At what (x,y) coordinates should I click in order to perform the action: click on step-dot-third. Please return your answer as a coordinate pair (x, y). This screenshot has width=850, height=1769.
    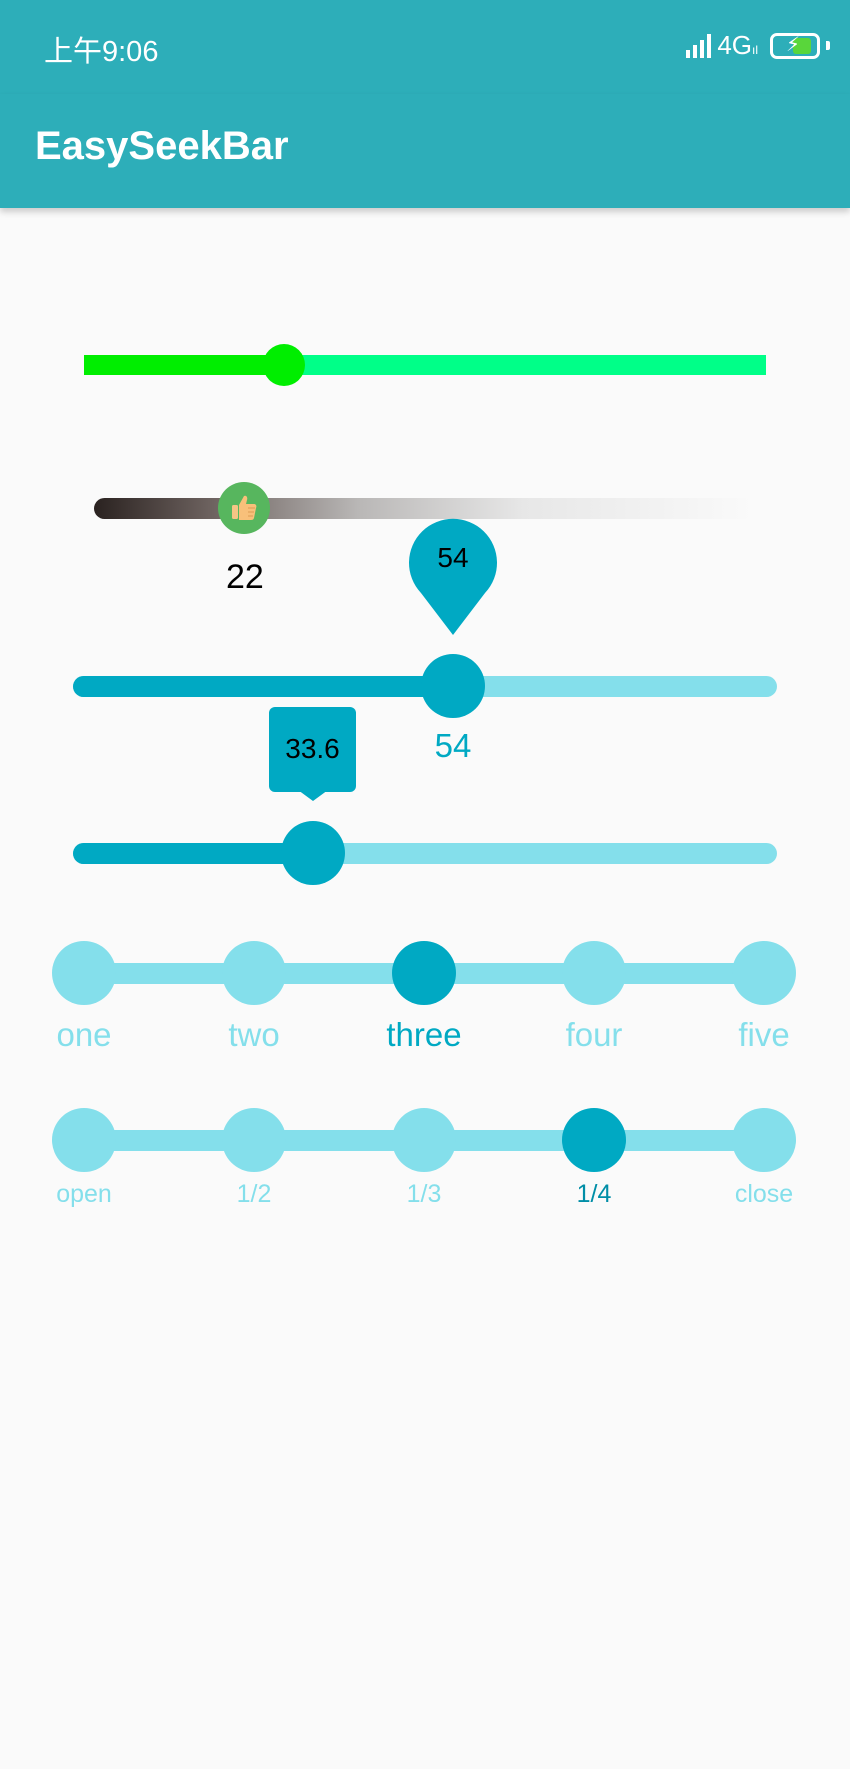
    Looking at the image, I should click on (424, 1140).